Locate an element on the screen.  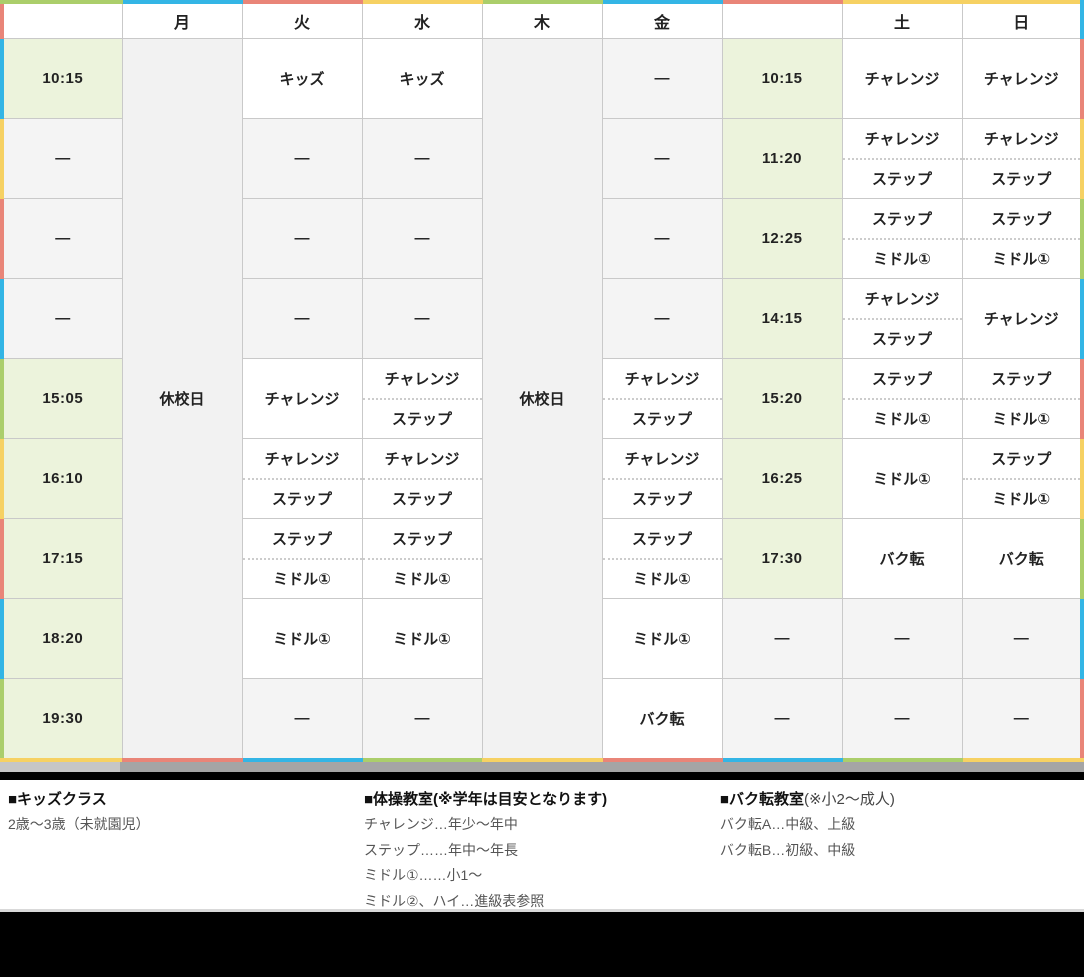
footer-black-area is located at coordinates (542, 944).